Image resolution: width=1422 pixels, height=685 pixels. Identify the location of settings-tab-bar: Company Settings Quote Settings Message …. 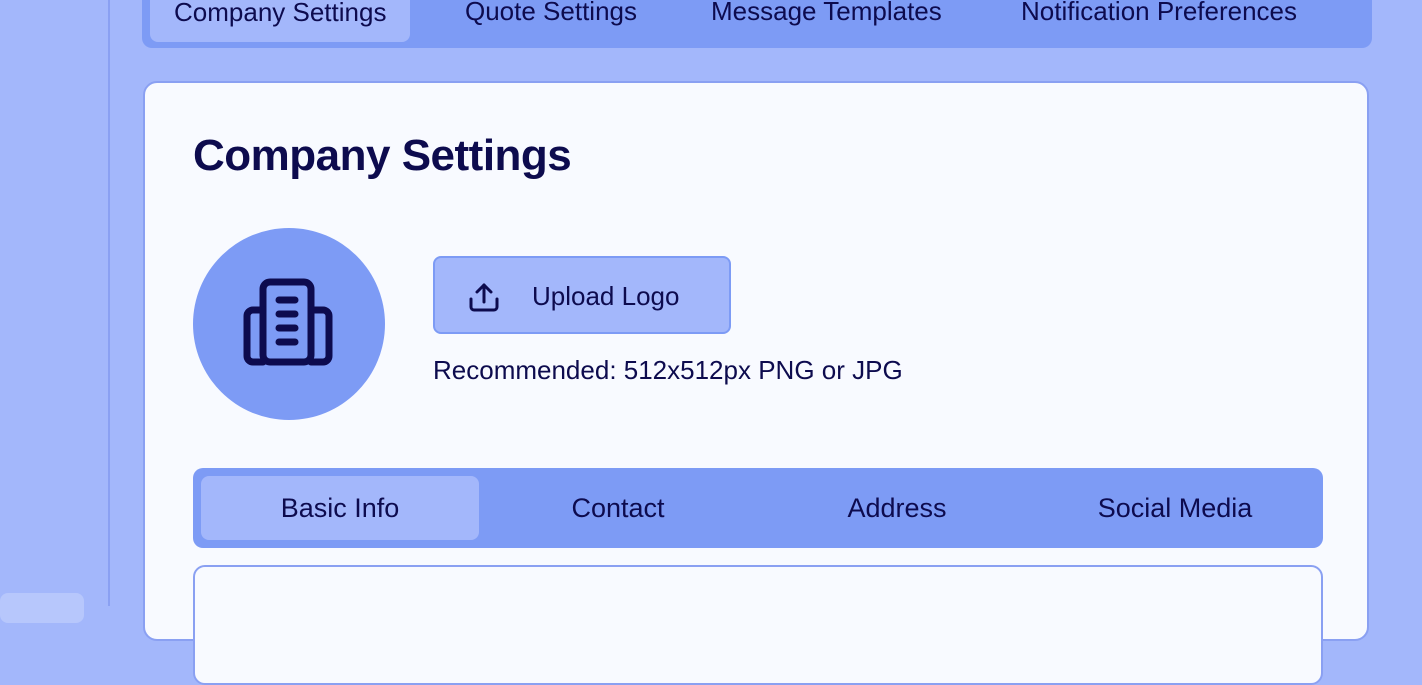
(757, 24).